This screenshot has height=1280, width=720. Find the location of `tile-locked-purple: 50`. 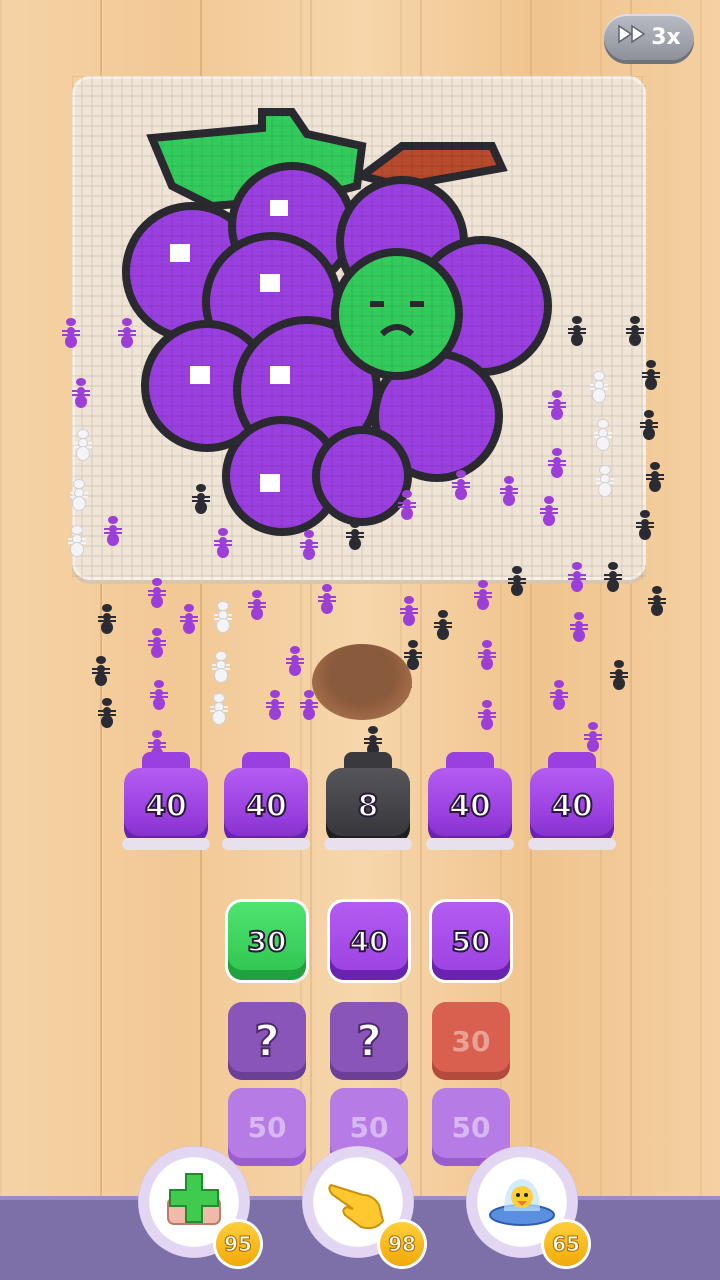

tile-locked-purple: 50 is located at coordinates (267, 1127).